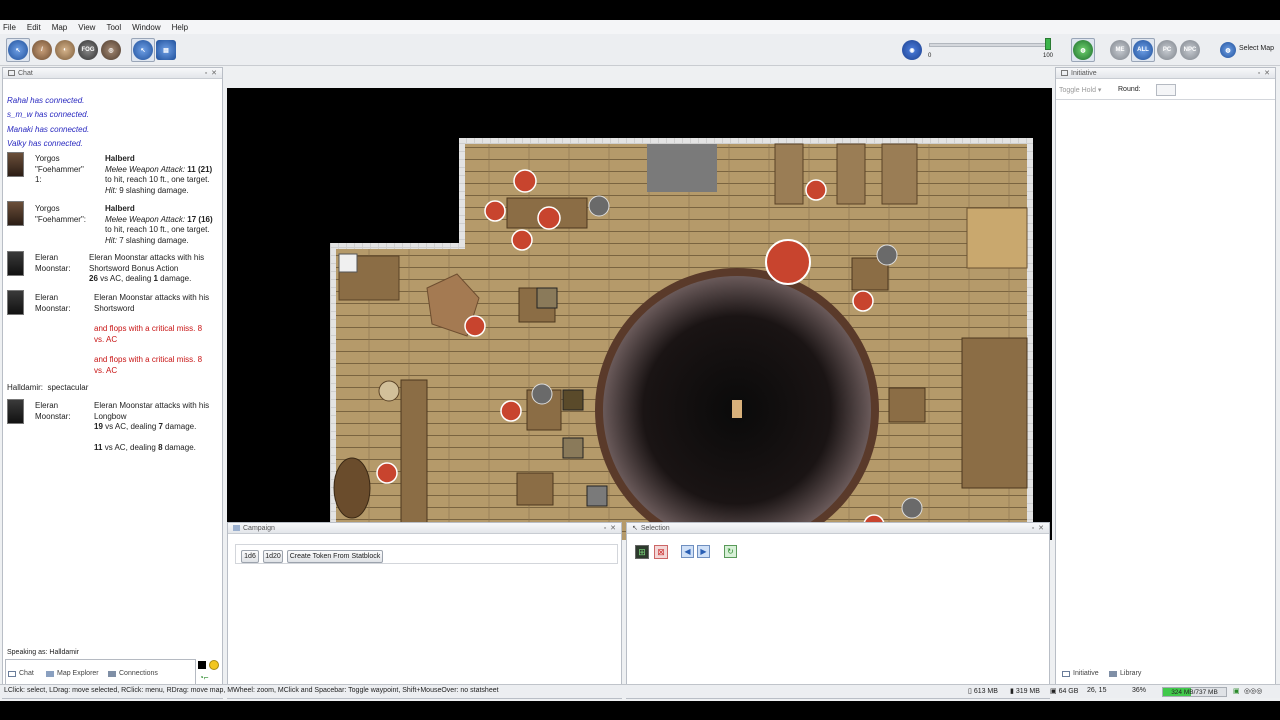  Describe the element at coordinates (60, 27) in the screenshot. I see `menu-map: Map` at that location.